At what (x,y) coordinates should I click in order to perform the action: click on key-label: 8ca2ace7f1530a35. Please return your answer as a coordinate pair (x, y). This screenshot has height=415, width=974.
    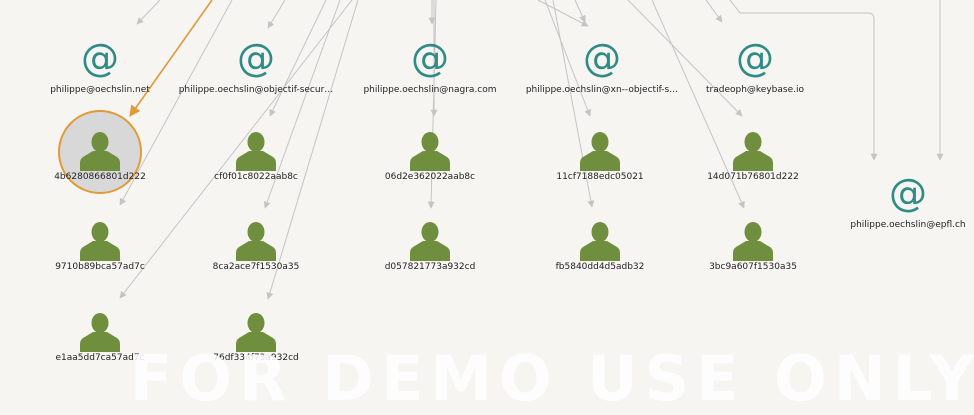
    Looking at the image, I should click on (256, 267).